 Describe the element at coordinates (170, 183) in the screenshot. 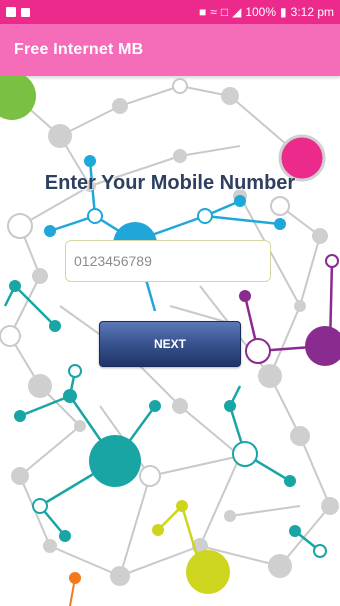

I see `page-heading: Enter Your Mobile Number` at that location.